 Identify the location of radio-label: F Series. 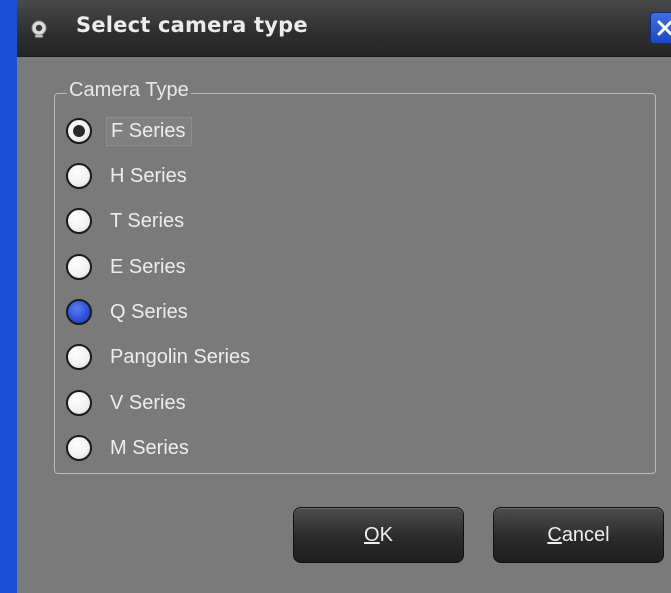
(149, 131).